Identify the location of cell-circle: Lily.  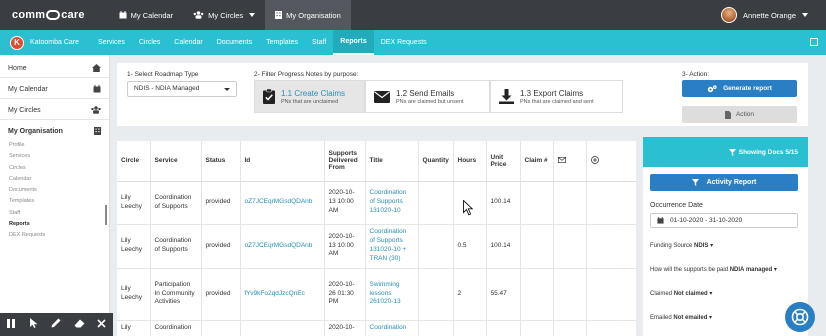
(134, 328).